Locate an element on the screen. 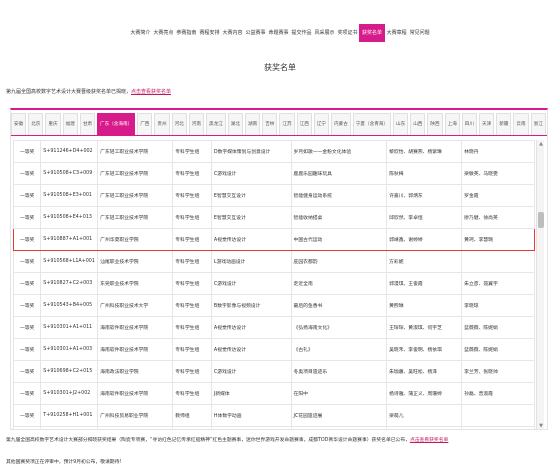 The image size is (560, 475). nav-item: 提交作品 is located at coordinates (301, 33).